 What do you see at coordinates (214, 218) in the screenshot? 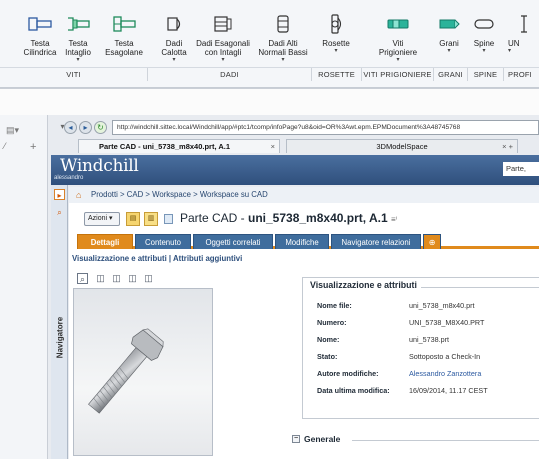
I see `title-prefix: Parte CAD -` at bounding box center [214, 218].